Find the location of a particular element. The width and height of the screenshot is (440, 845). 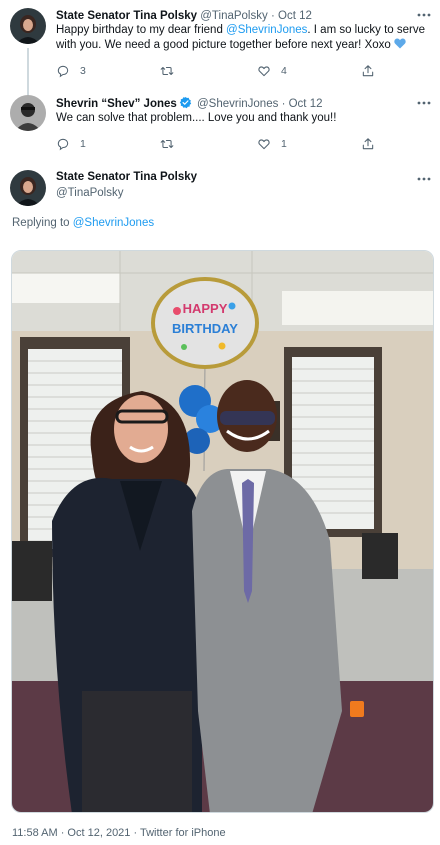

like-count: 4 is located at coordinates (284, 71).